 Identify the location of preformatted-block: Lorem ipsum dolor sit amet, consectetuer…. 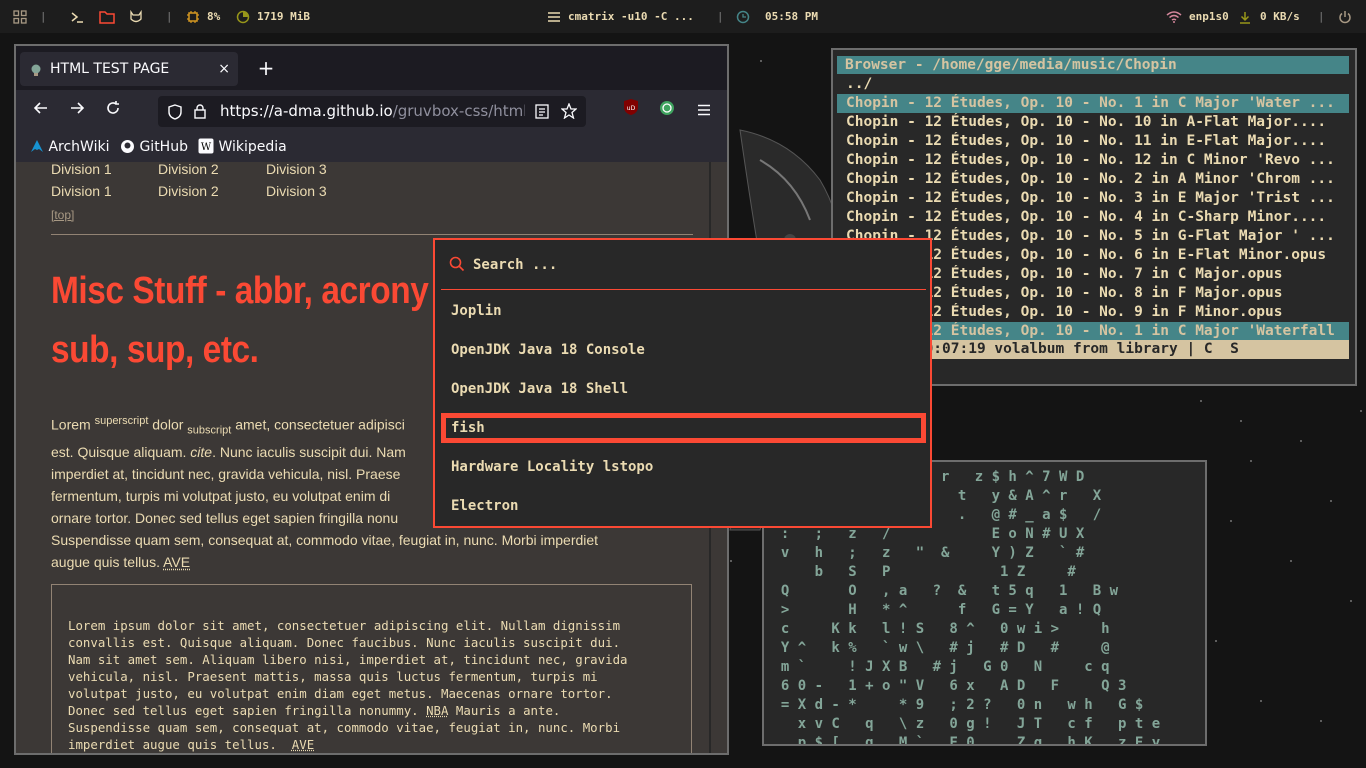
(371, 668).